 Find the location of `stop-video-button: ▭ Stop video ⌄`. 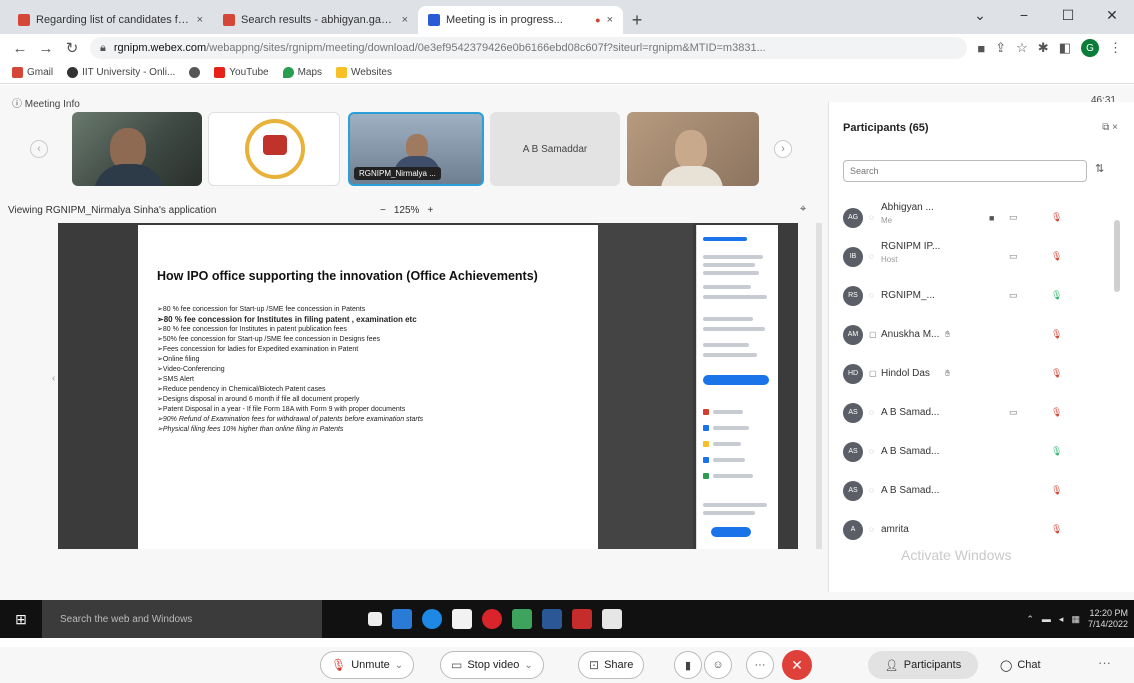

stop-video-button: ▭ Stop video ⌄ is located at coordinates (492, 665).